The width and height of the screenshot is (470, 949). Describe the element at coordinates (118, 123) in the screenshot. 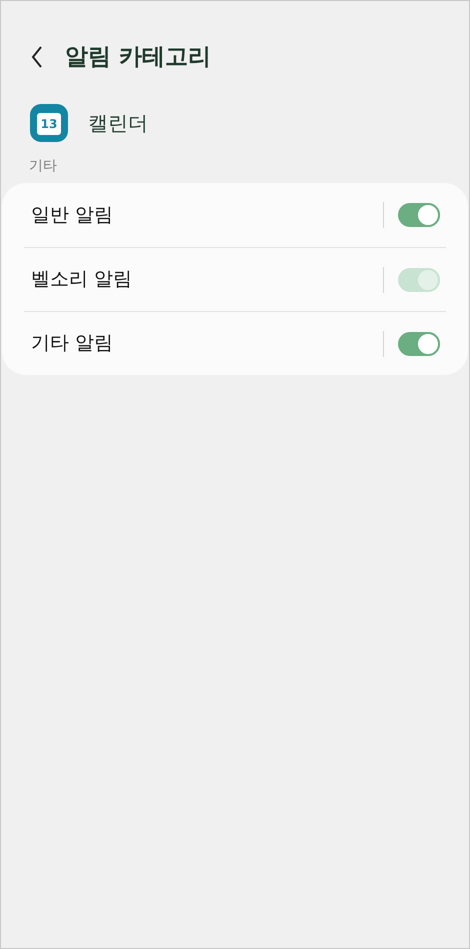

I see `app-name: 캘린더` at that location.